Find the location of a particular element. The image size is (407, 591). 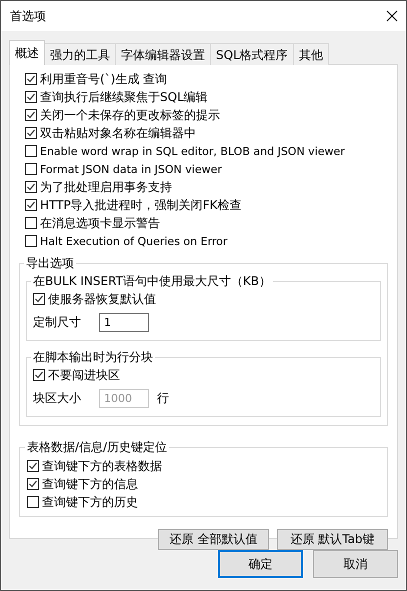

input-field: 1 is located at coordinates (124, 322).